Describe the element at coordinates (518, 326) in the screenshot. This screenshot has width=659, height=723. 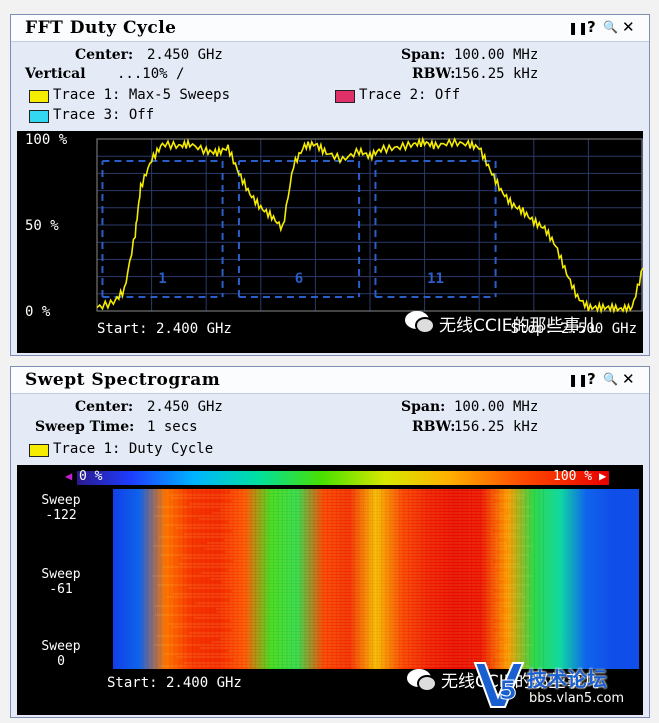
I see `watermark-text: 无线CCIE的那些事儿` at that location.